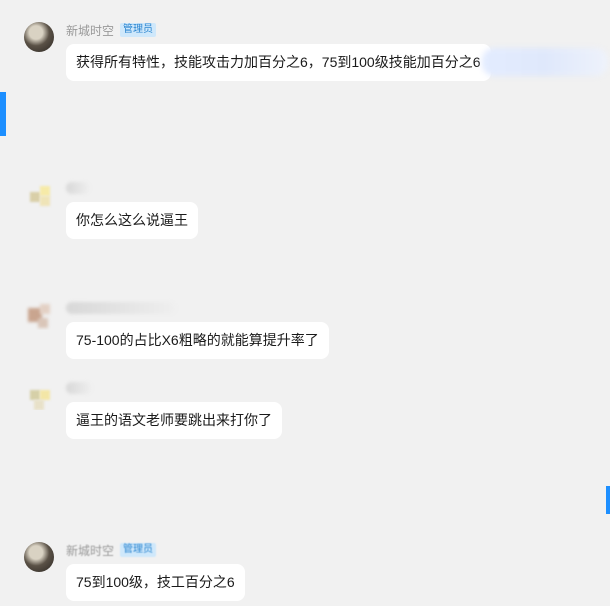 The image size is (610, 606). Describe the element at coordinates (608, 500) in the screenshot. I see `scrollbar-thumb` at that location.